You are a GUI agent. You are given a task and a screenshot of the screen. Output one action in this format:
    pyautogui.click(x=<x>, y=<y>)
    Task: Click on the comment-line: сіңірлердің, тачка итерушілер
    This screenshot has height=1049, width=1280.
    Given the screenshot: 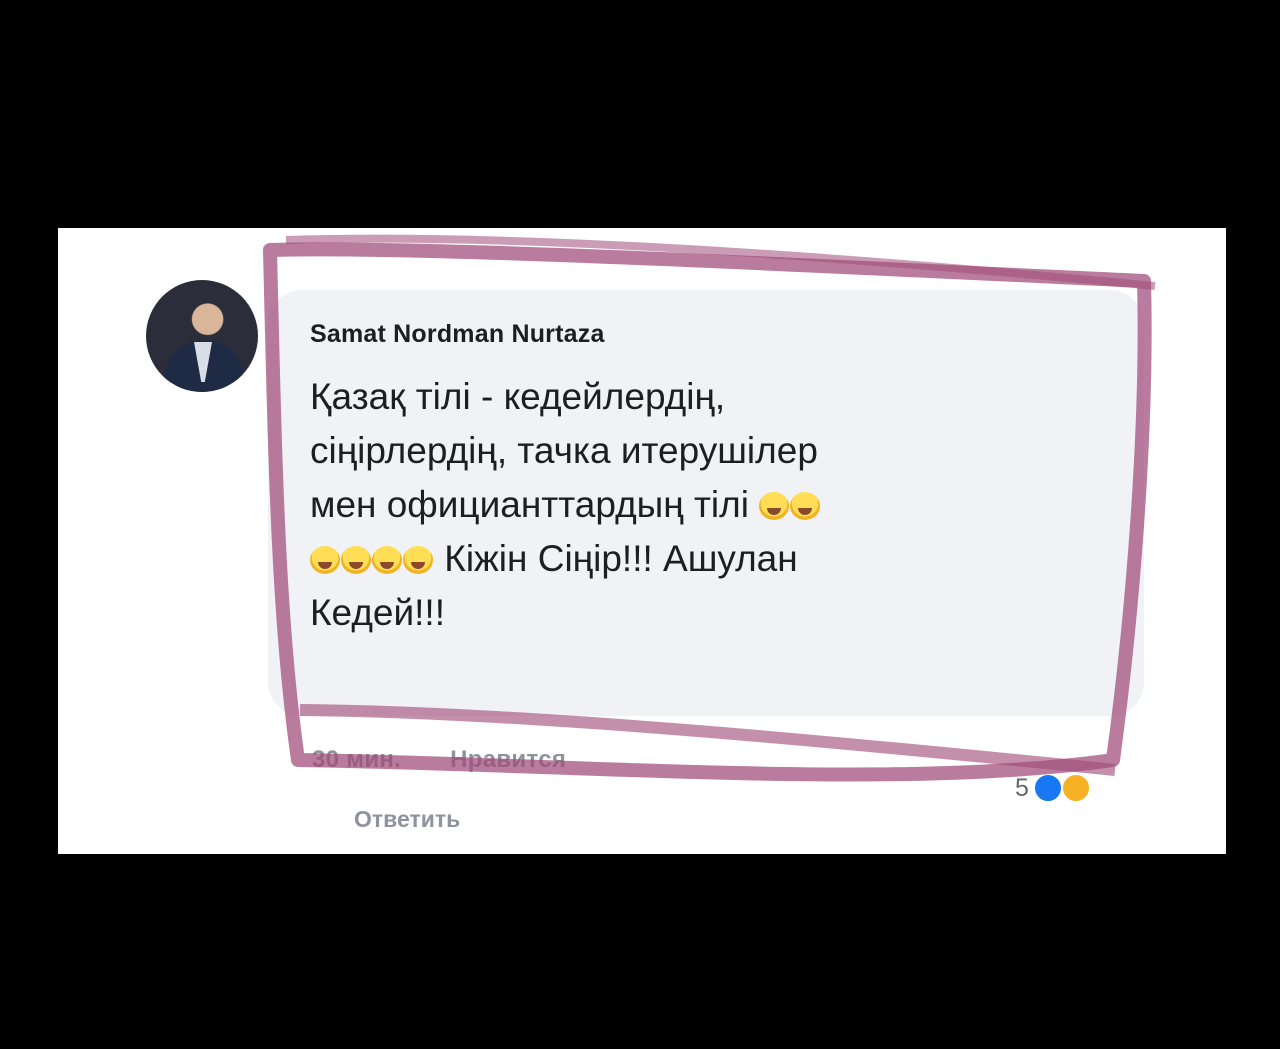 What is the action you would take?
    pyautogui.click(x=564, y=450)
    